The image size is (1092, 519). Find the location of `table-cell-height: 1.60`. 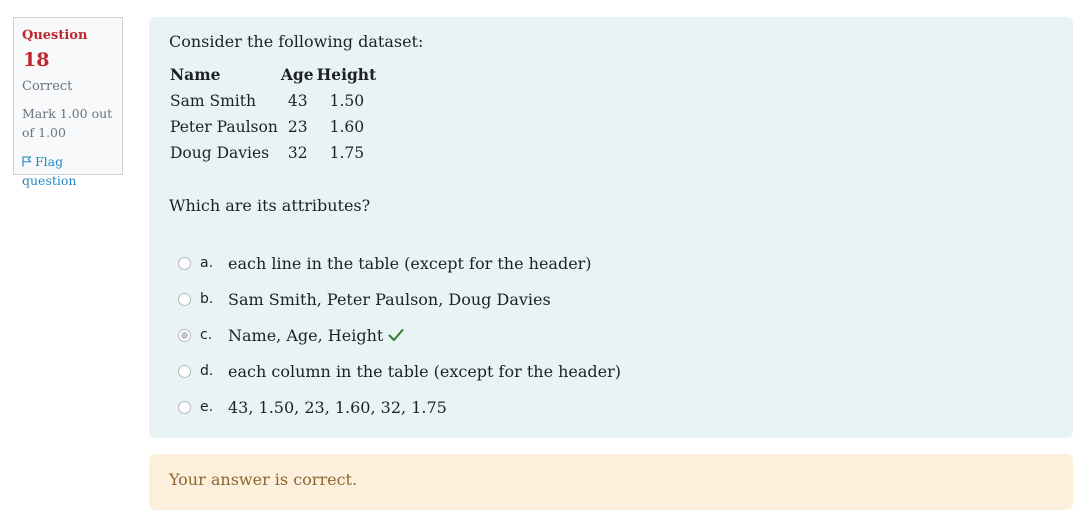

table-cell-height: 1.60 is located at coordinates (347, 127).